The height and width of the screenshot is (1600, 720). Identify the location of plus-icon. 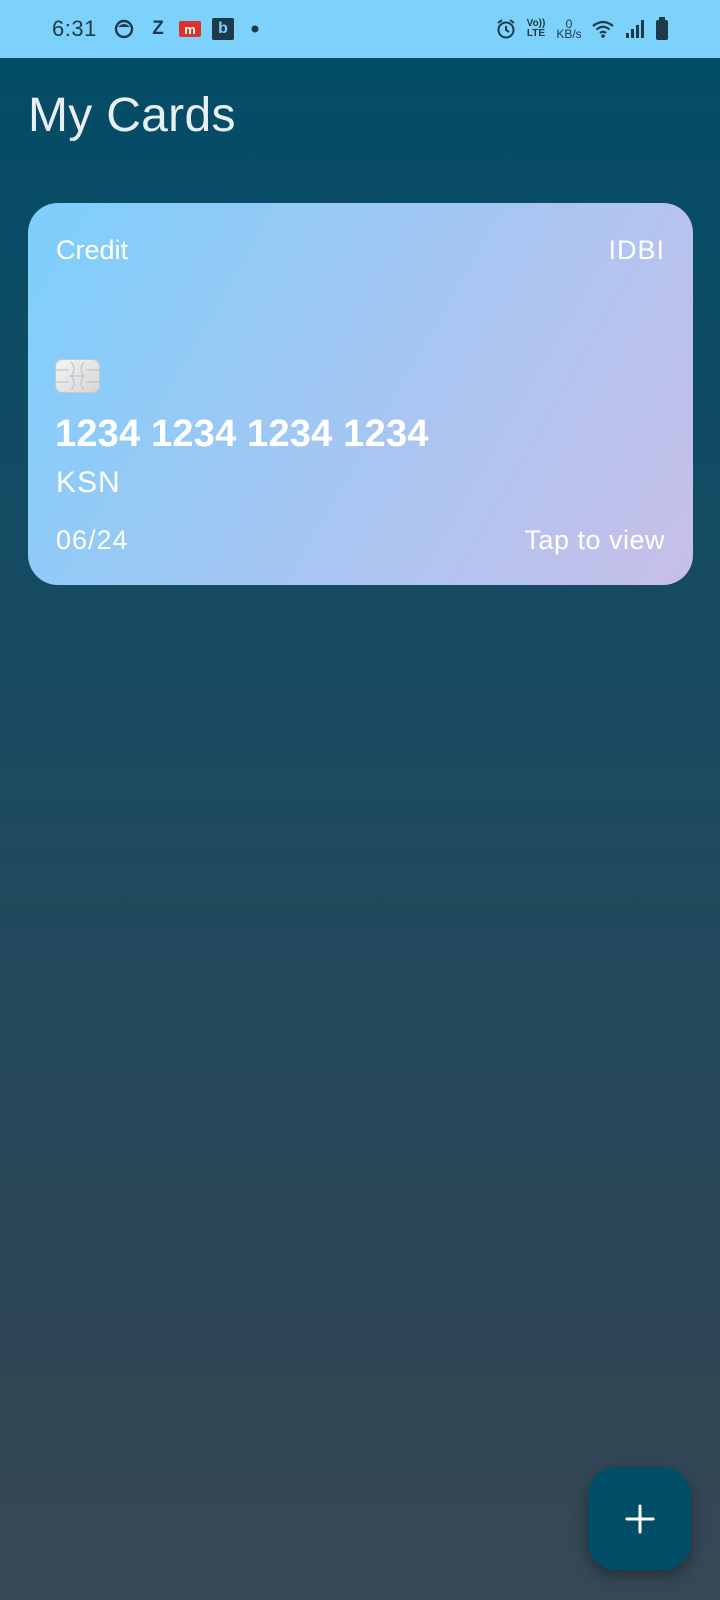
(639, 1518).